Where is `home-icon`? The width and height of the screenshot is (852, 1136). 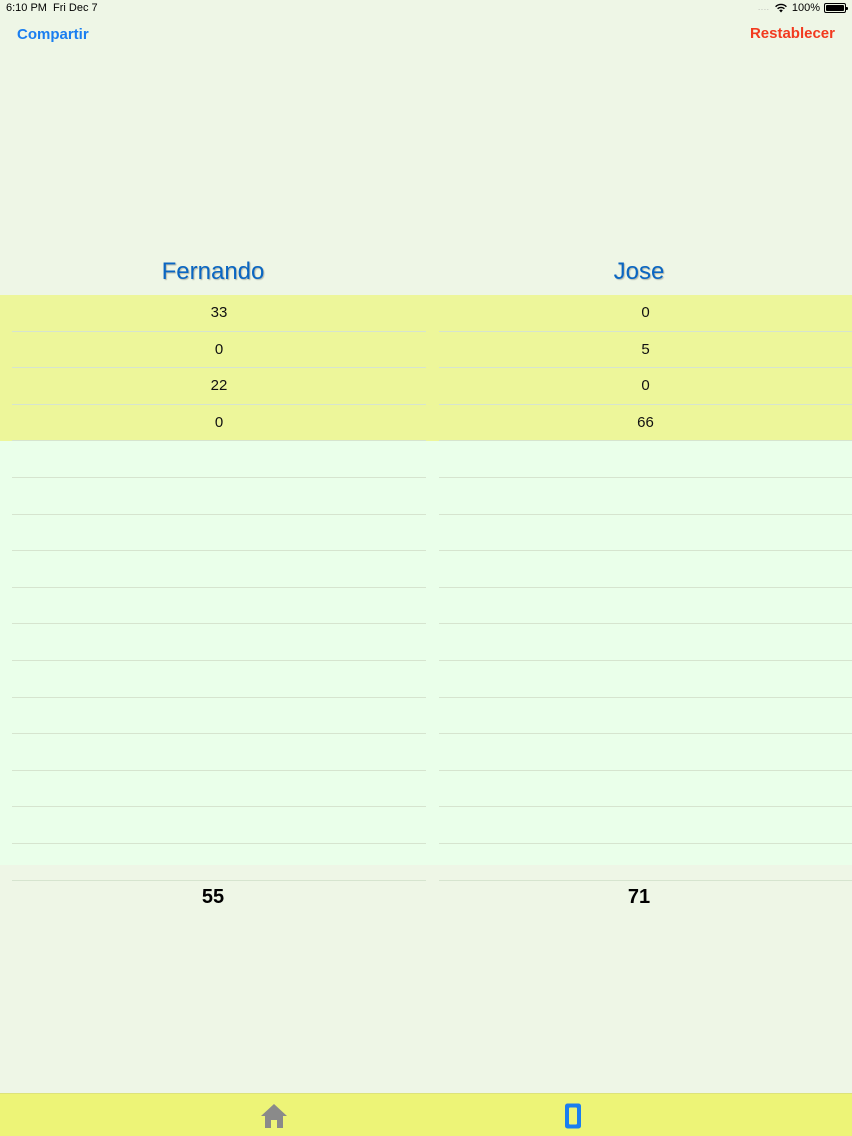 home-icon is located at coordinates (274, 1116).